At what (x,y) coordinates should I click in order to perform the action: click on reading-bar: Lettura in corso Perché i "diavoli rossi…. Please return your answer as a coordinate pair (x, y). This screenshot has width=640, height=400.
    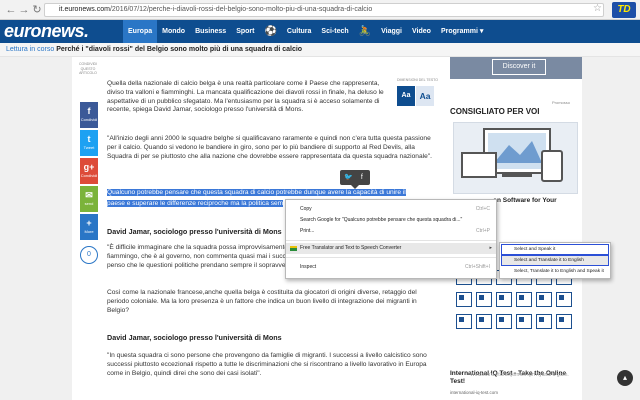
    Looking at the image, I should click on (320, 50).